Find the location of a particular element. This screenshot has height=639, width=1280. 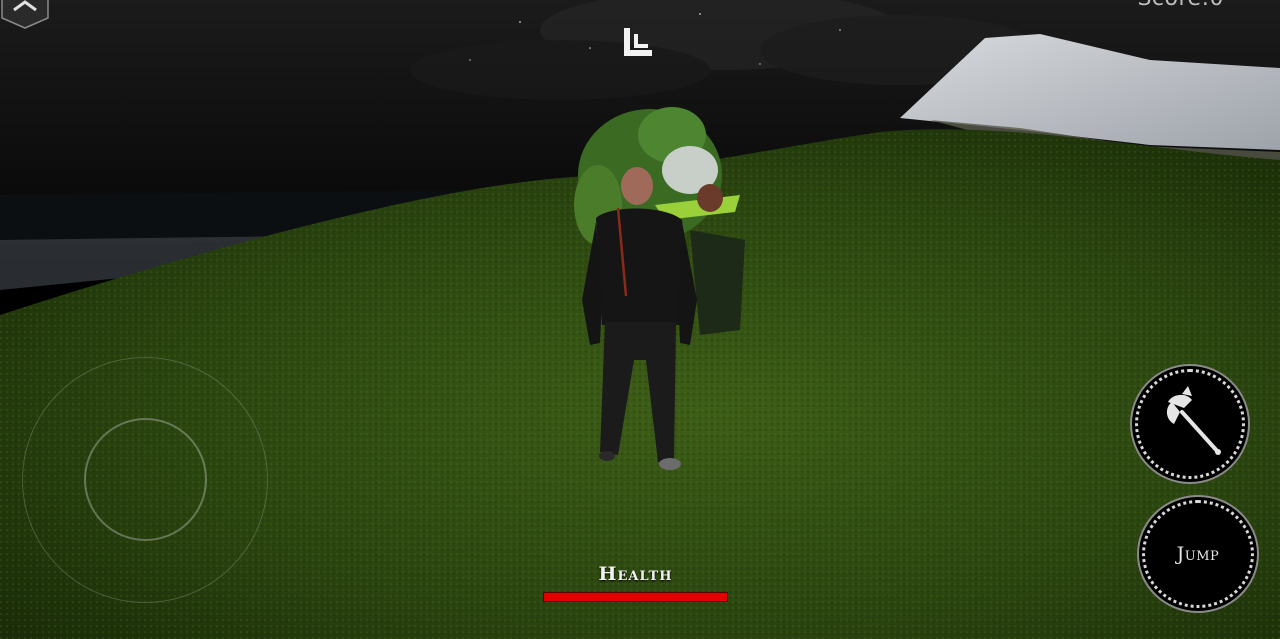

health-bar-fill is located at coordinates (635, 597).